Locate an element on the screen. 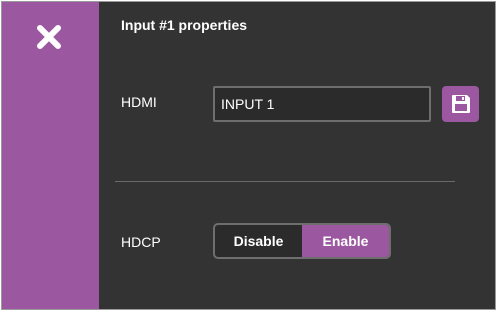 This screenshot has height=313, width=499. floppy-disk-icon is located at coordinates (460, 104).